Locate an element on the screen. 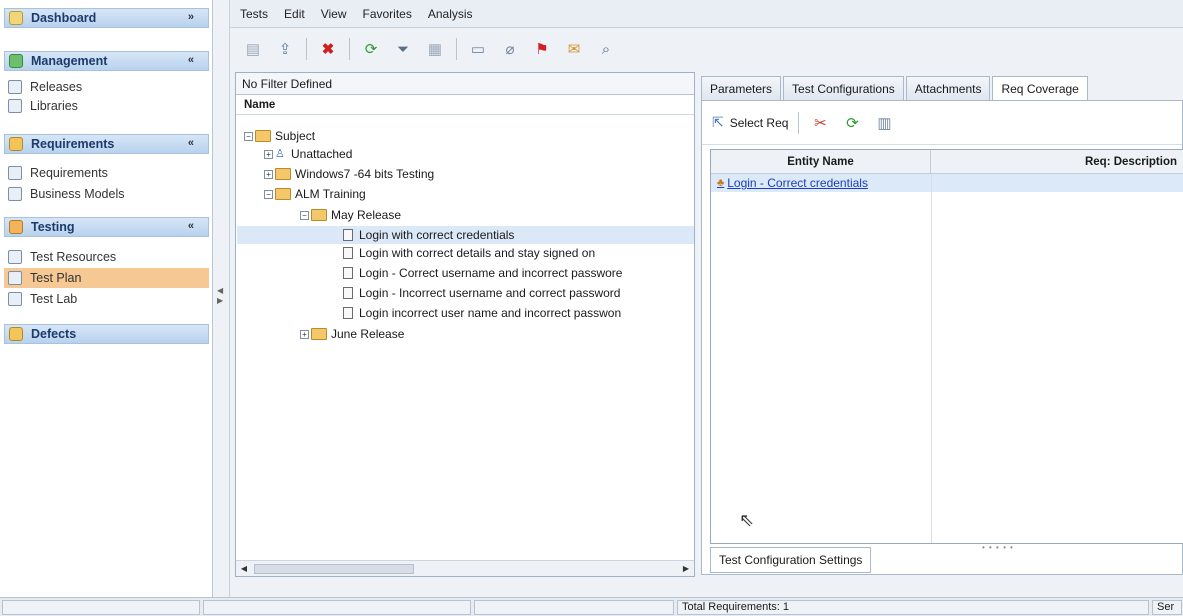 The width and height of the screenshot is (1183, 616). tab-test-configuration-settings: Test Configuration Settings is located at coordinates (791, 560).